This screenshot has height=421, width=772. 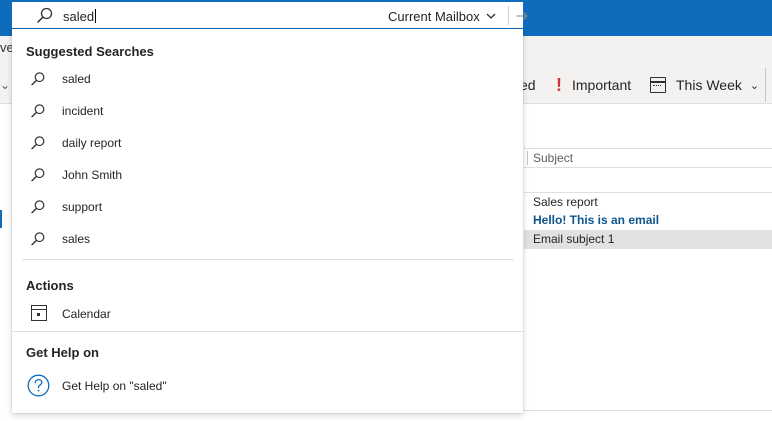 What do you see at coordinates (1, 219) in the screenshot?
I see `folder-selection-indicator` at bounding box center [1, 219].